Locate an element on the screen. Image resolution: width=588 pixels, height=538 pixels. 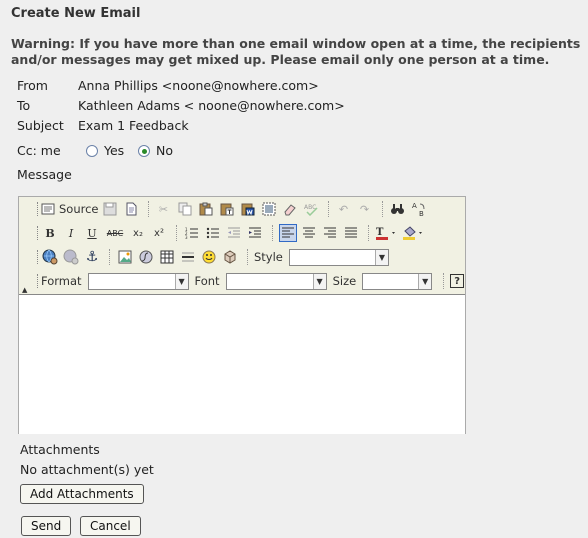
table-icon is located at coordinates (167, 257).